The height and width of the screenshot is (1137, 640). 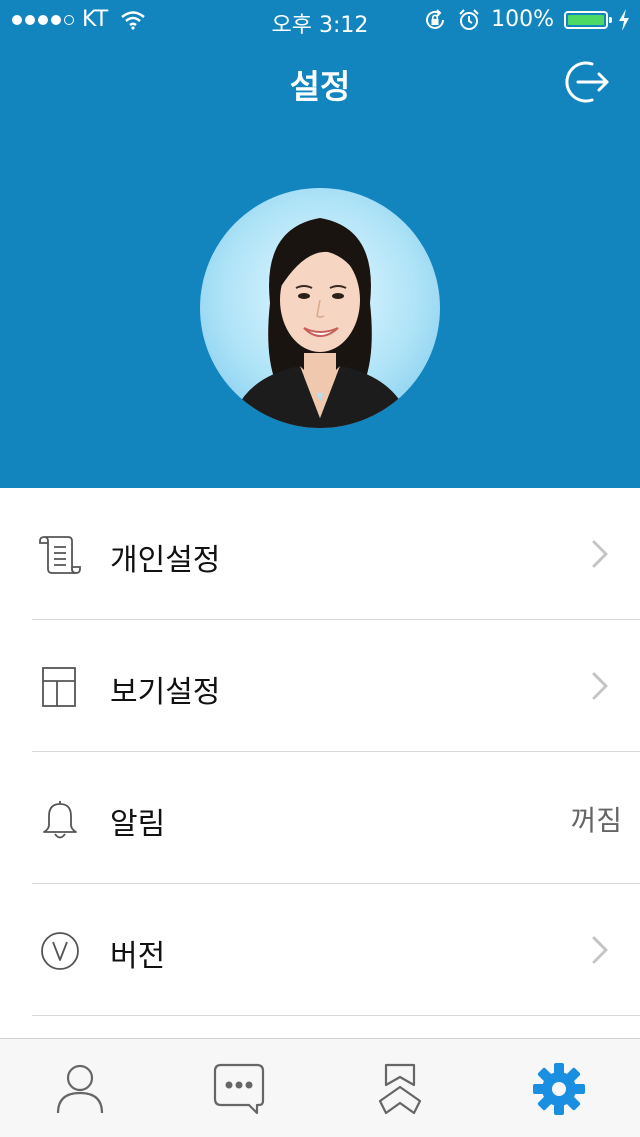 I want to click on profile-avatar, so click(x=320, y=308).